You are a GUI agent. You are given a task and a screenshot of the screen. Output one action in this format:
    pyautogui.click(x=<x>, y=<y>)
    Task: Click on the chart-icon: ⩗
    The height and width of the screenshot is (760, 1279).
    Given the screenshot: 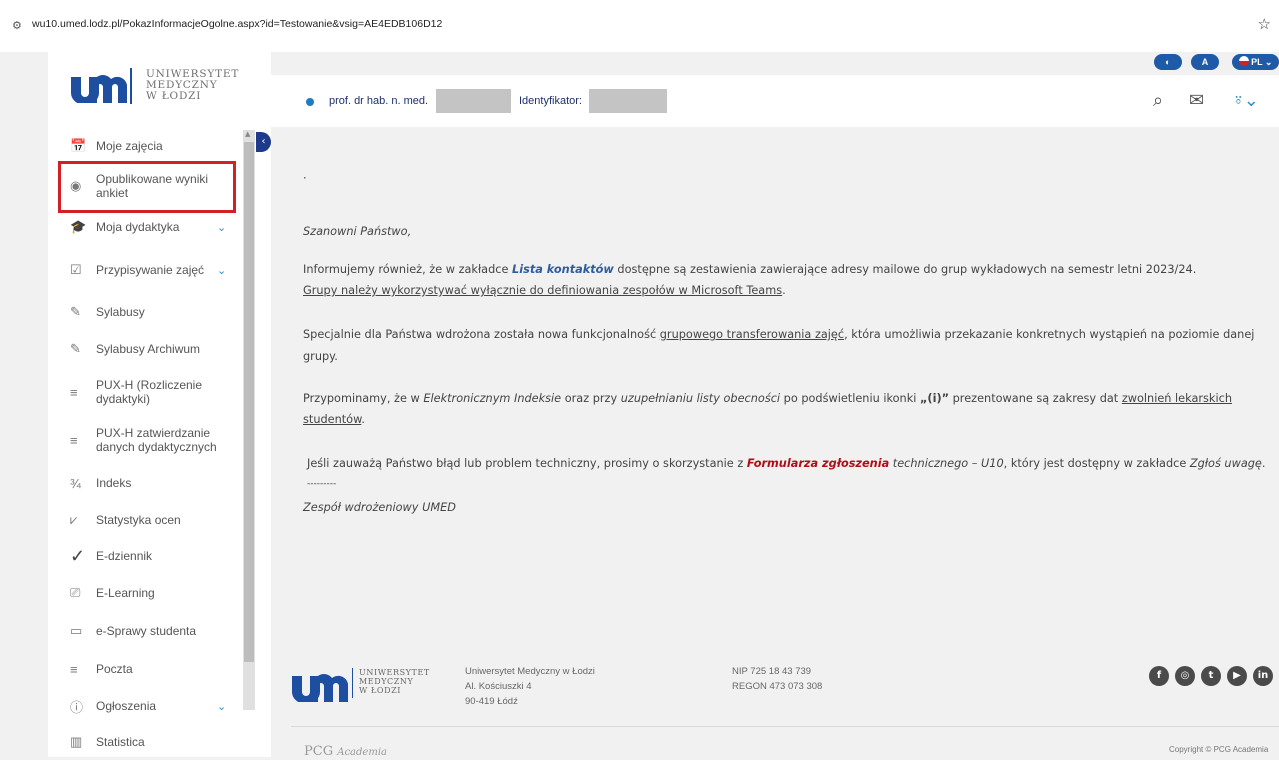 What is the action you would take?
    pyautogui.click(x=74, y=519)
    